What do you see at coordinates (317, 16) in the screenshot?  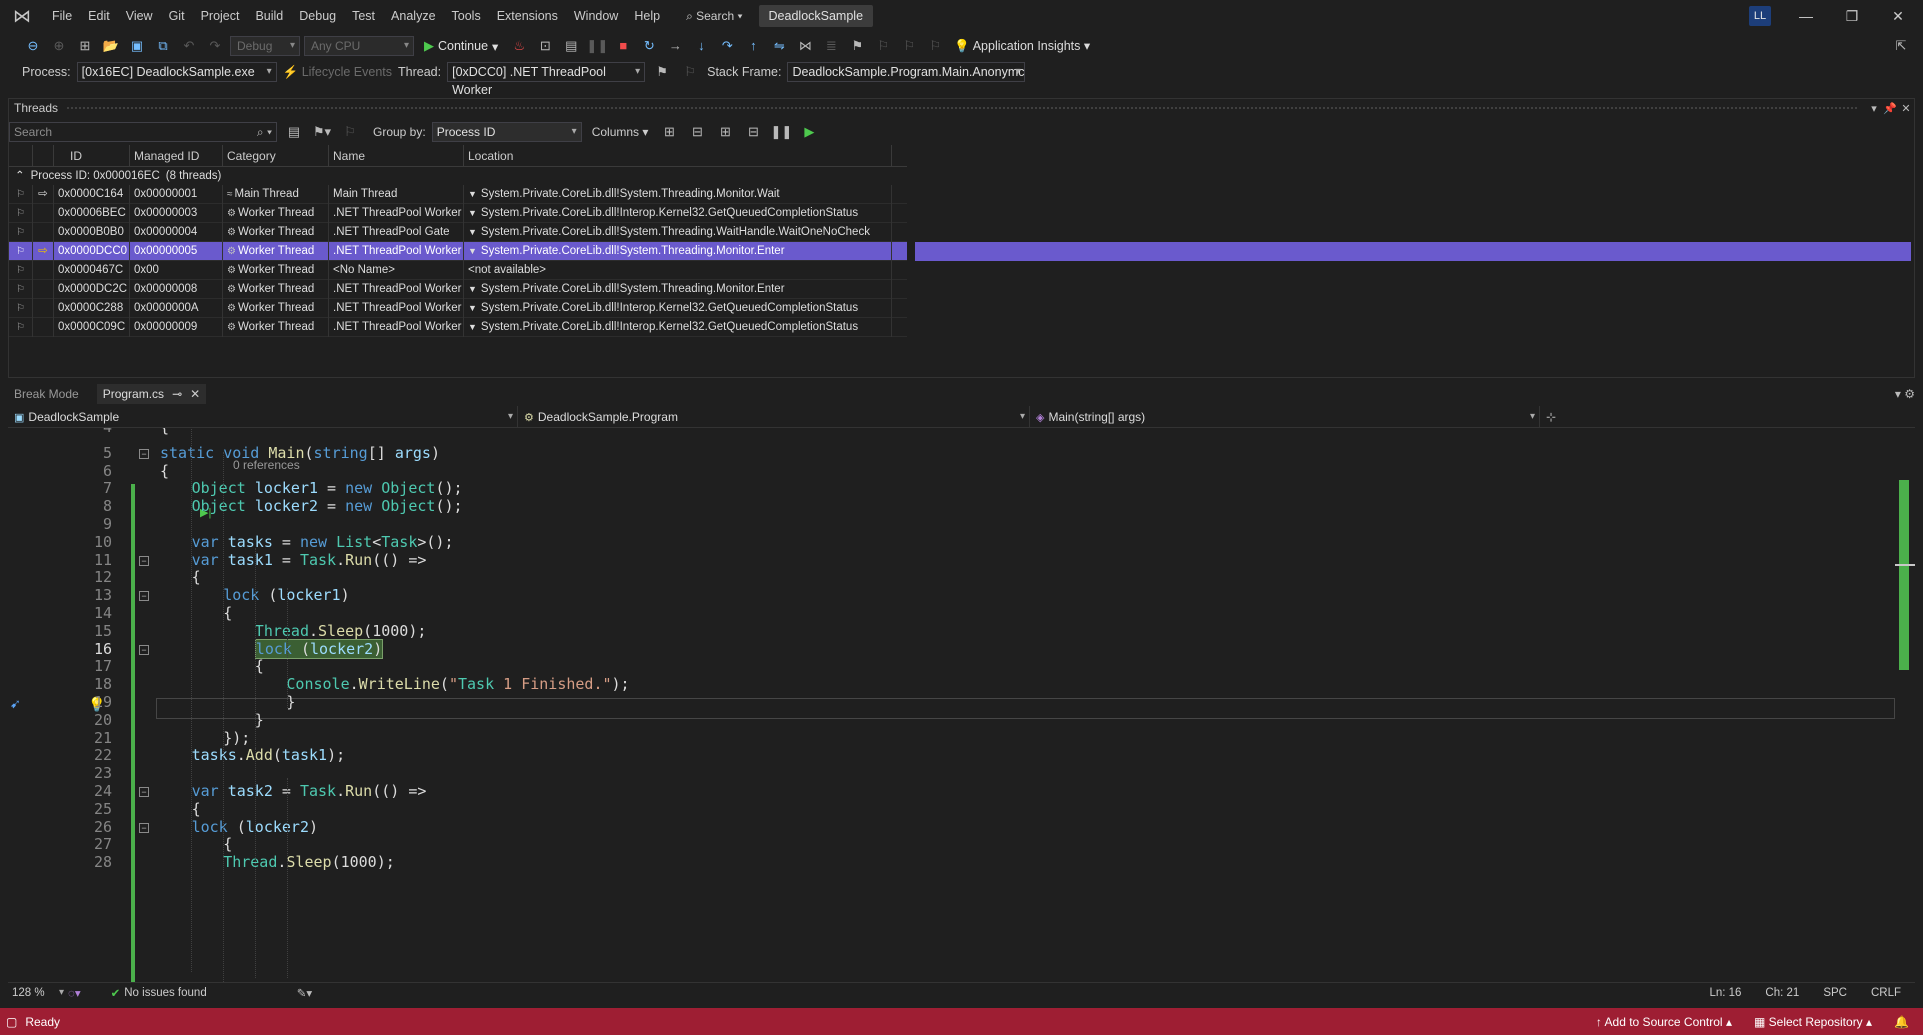 I see `menu-debug: Debug` at bounding box center [317, 16].